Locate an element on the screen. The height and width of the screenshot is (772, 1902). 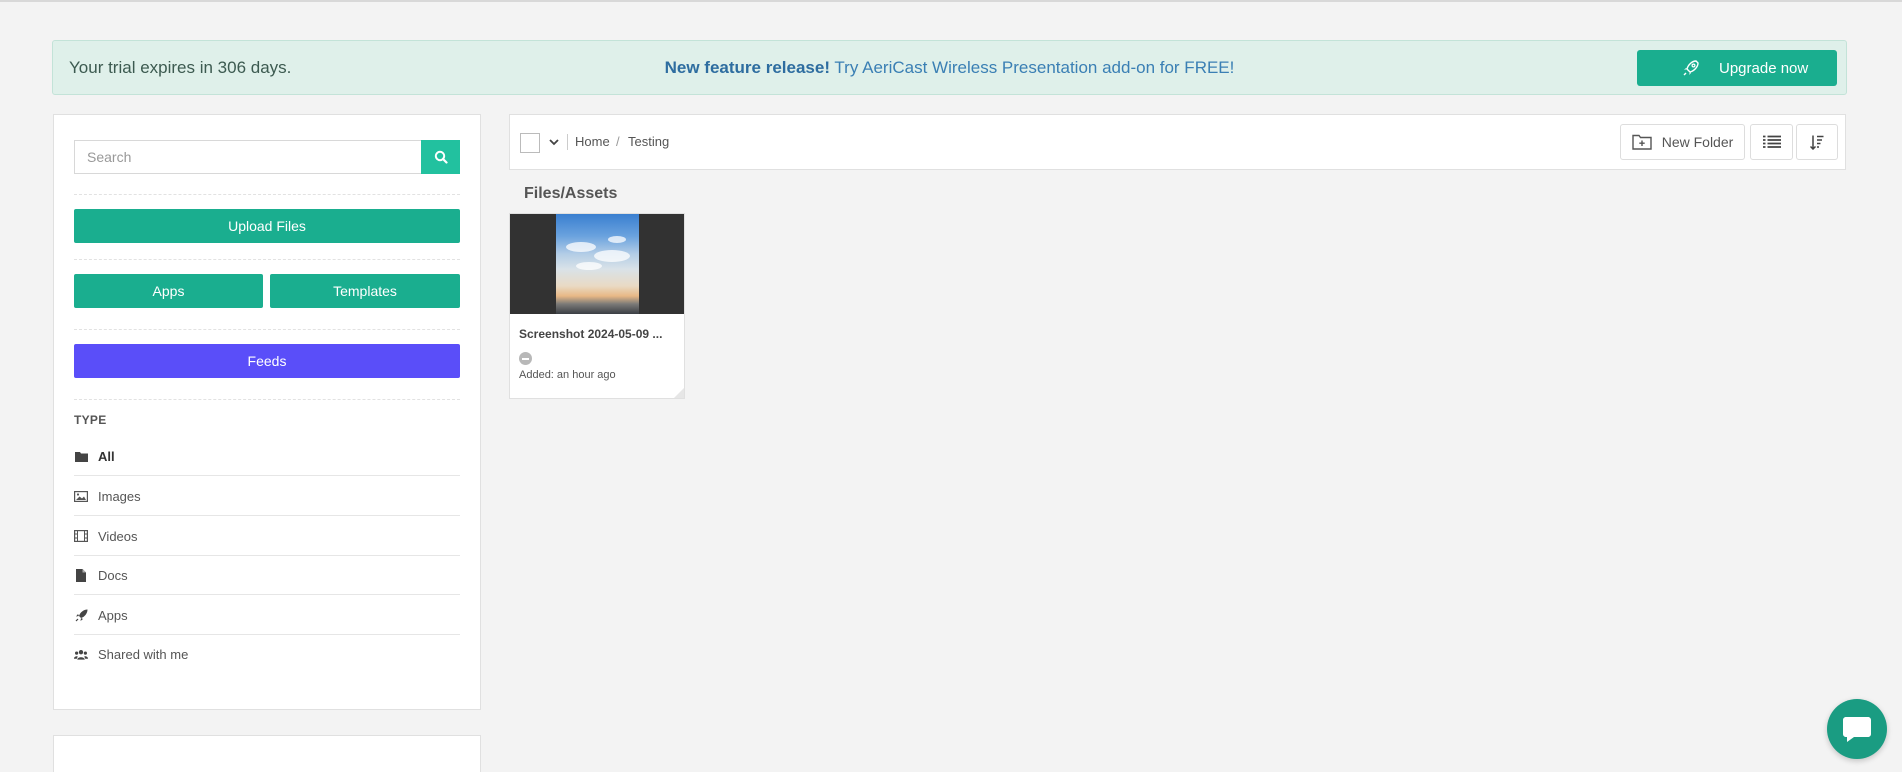
type-filter-heading: TYPE is located at coordinates (90, 420).